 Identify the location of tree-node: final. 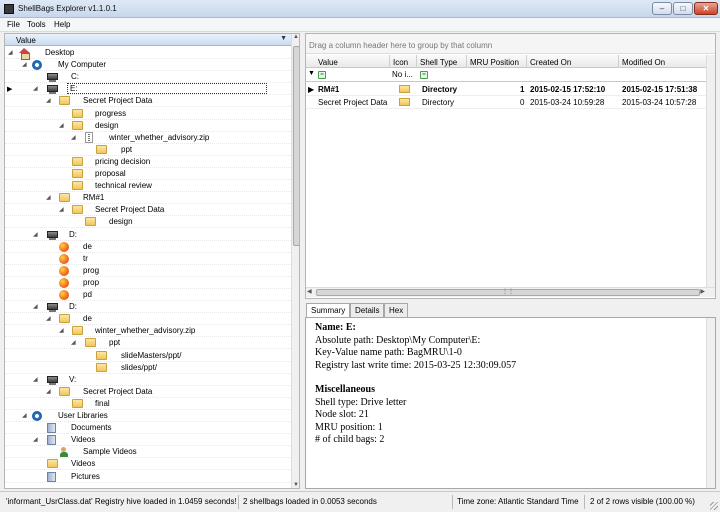
(148, 404).